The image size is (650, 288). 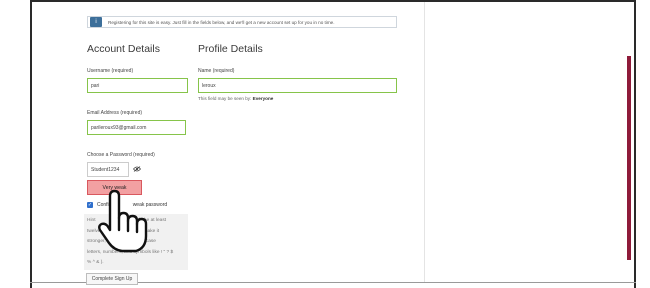 I want to click on visibility-prefix: This field may be seen by:, so click(x=225, y=98).